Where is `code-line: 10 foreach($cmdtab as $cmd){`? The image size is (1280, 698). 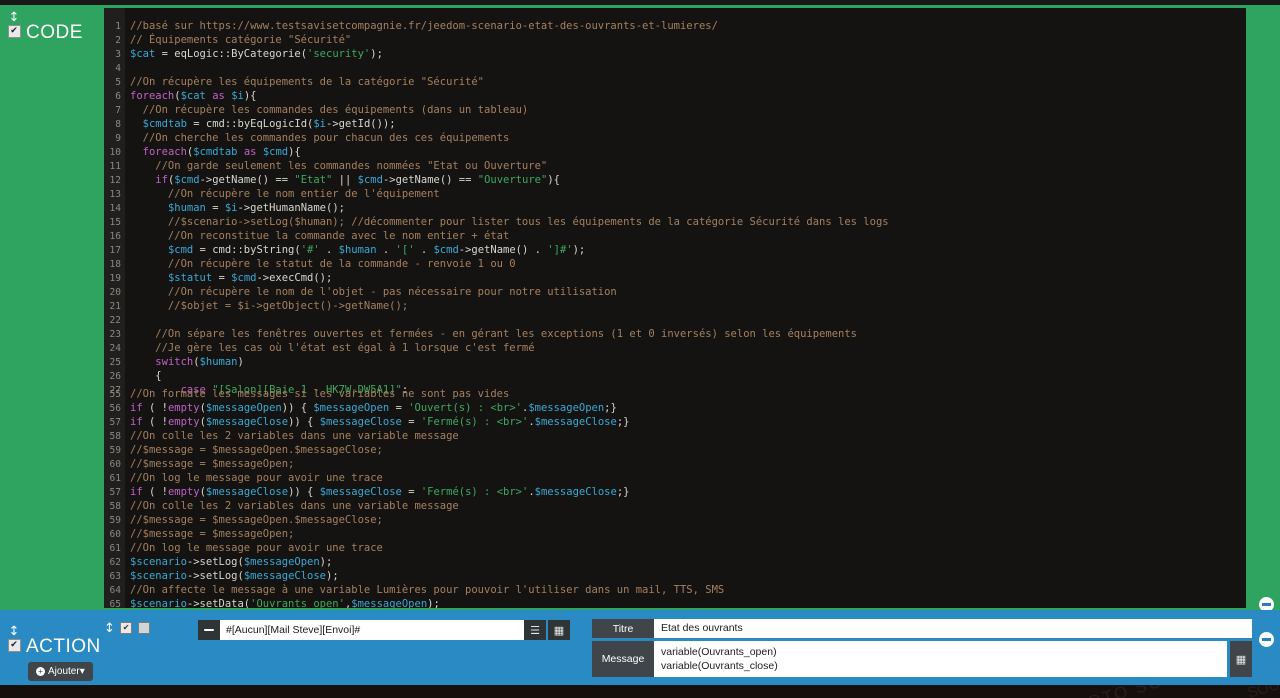 code-line: 10 foreach($cmdtab as $cmd){ is located at coordinates (675, 153).